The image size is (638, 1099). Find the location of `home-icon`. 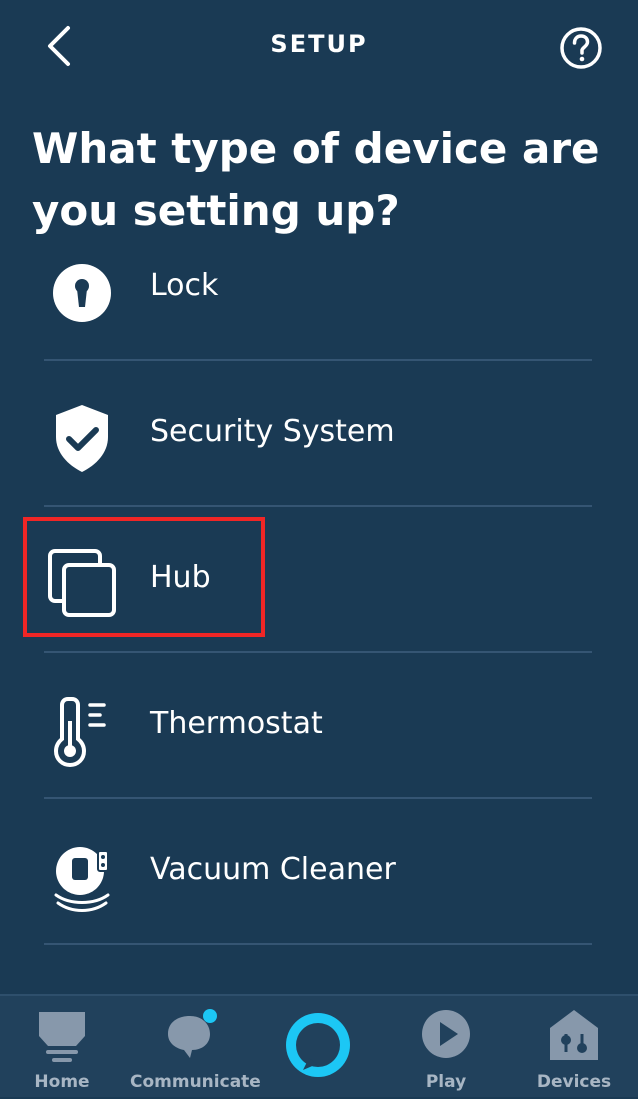

home-icon is located at coordinates (62, 1037).